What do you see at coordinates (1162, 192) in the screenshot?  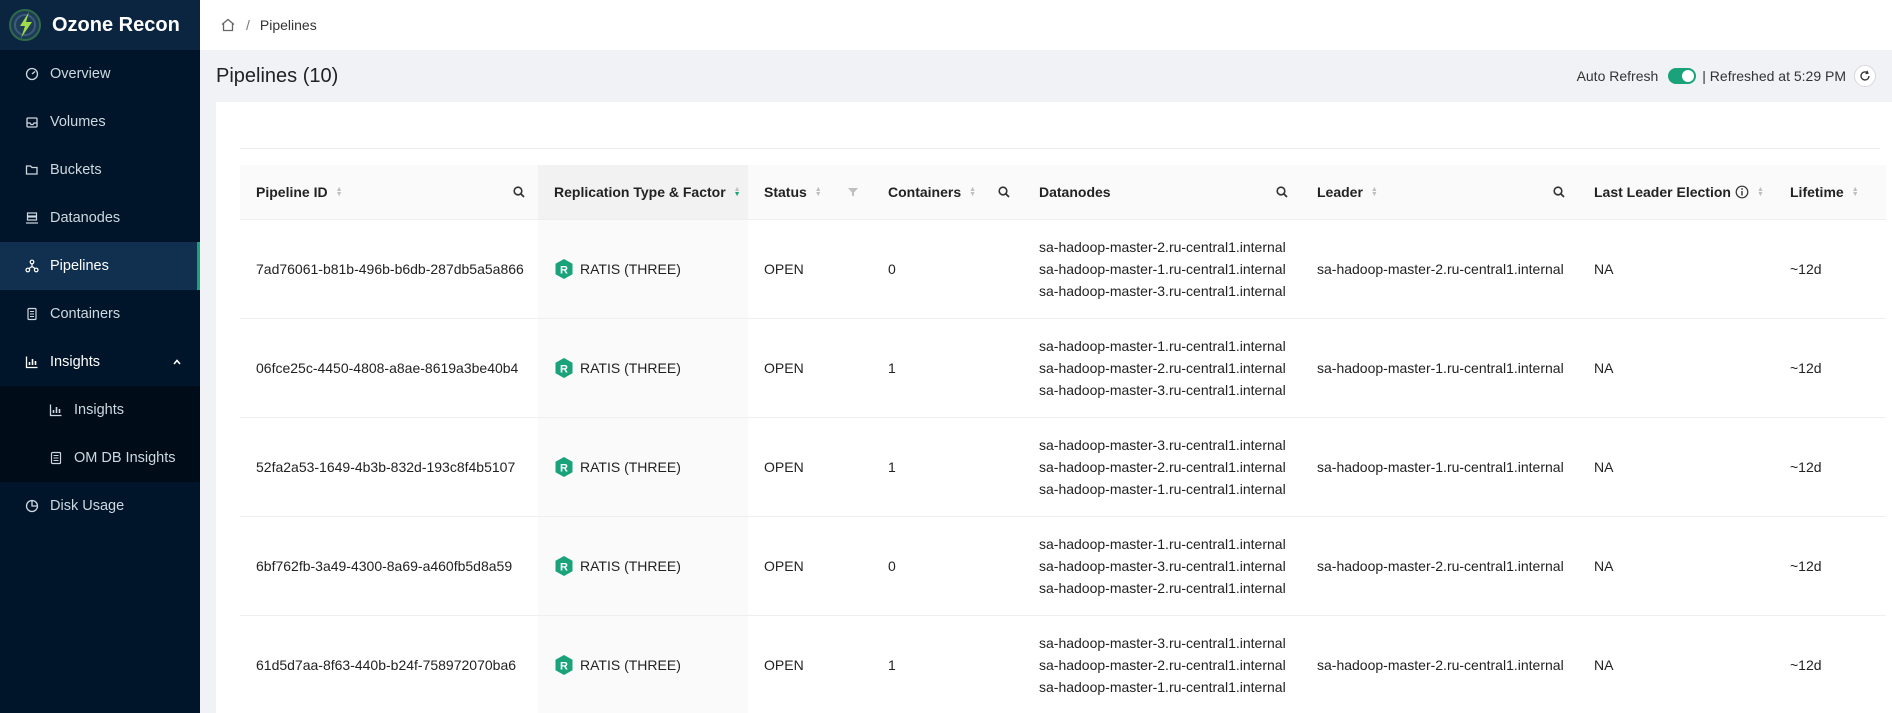 I see `column-header-datanodes: Datanodes` at bounding box center [1162, 192].